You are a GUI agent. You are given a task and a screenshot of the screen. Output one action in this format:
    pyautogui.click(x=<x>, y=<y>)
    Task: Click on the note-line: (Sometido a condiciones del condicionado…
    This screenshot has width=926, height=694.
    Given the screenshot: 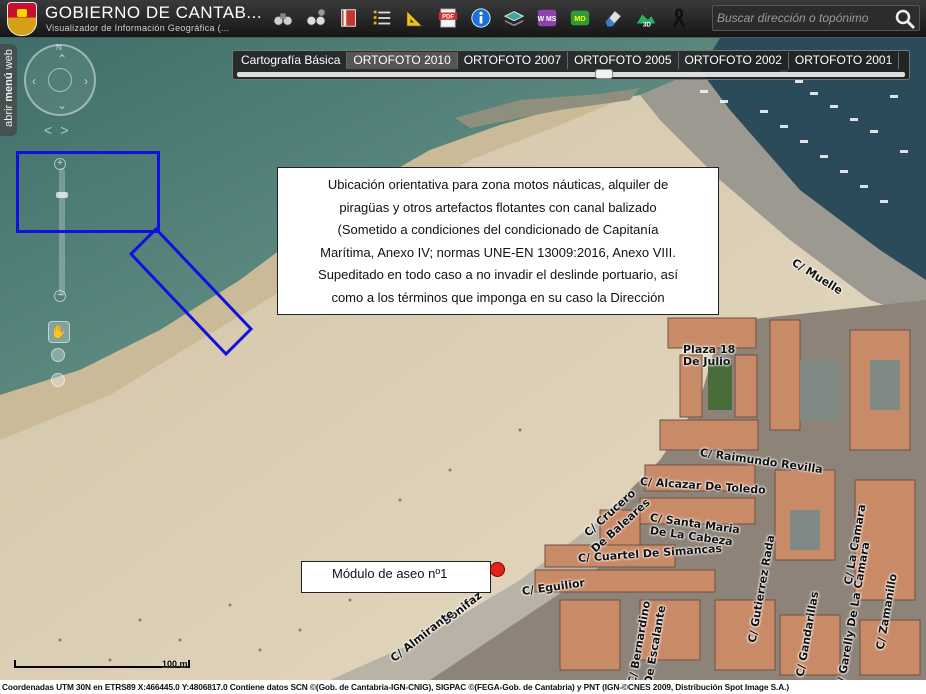 What is the action you would take?
    pyautogui.click(x=498, y=229)
    